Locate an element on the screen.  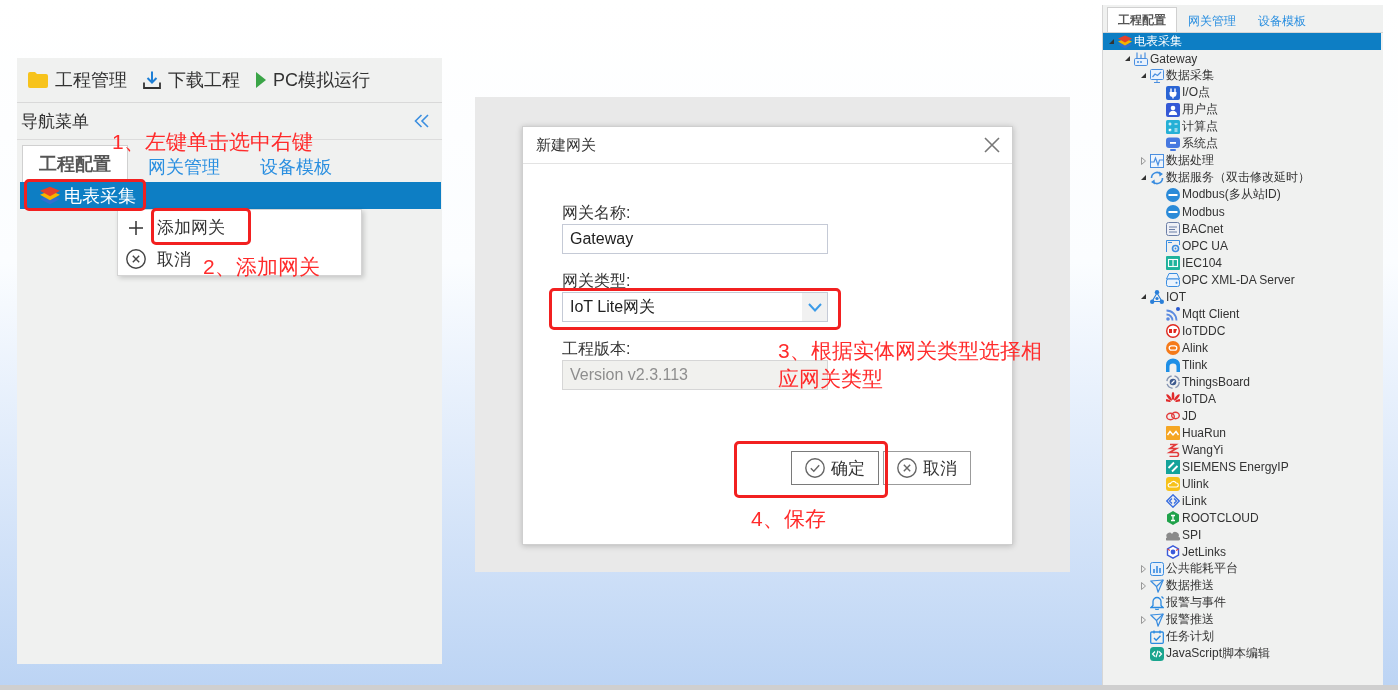
toolbar-button: 工程管理 is located at coordinates (77, 80).